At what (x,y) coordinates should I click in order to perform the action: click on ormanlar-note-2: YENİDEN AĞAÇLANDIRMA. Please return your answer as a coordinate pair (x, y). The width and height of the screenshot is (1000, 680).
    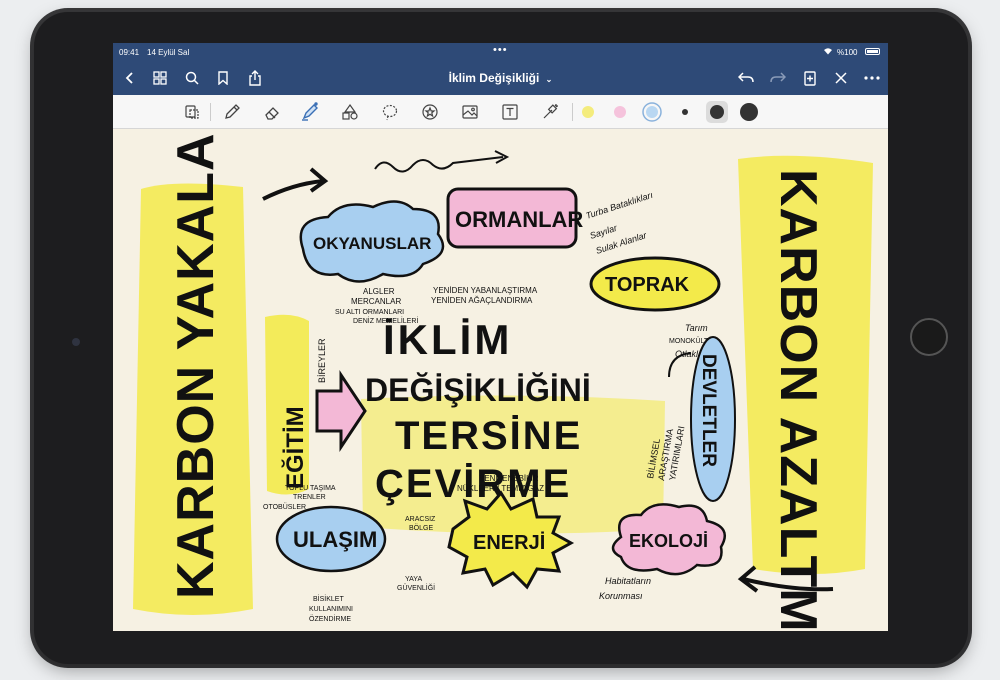
    Looking at the image, I should click on (482, 300).